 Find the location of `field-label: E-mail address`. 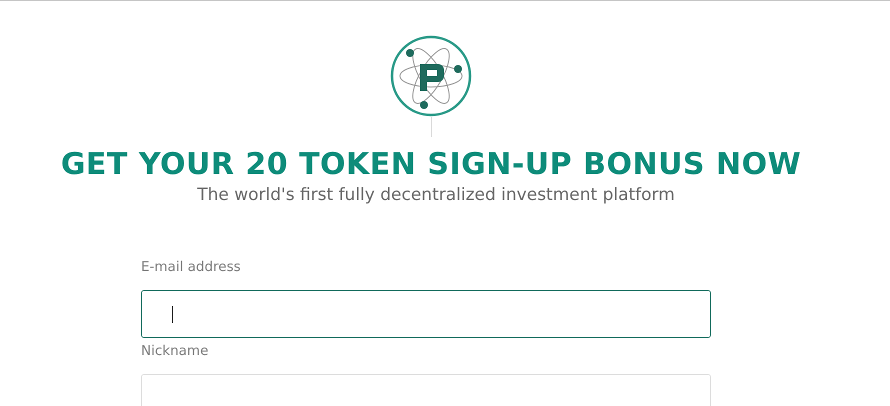

field-label: E-mail address is located at coordinates (191, 267).